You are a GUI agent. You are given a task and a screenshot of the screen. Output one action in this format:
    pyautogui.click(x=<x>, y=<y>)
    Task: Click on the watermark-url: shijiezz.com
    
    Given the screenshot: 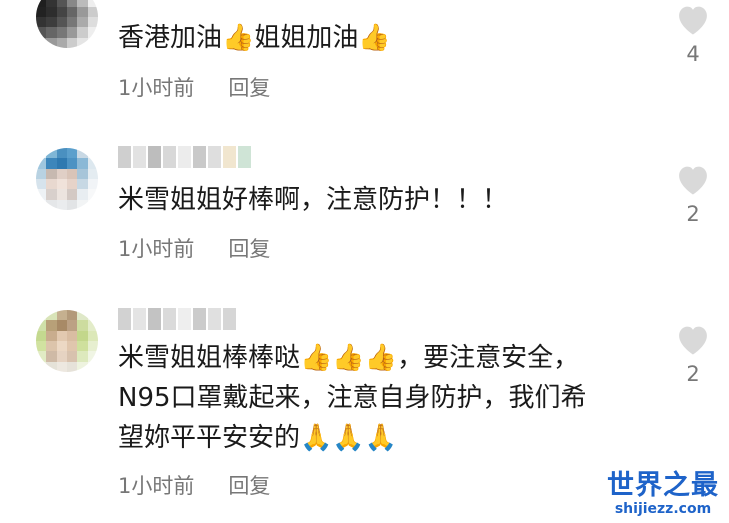 What is the action you would take?
    pyautogui.click(x=663, y=509)
    